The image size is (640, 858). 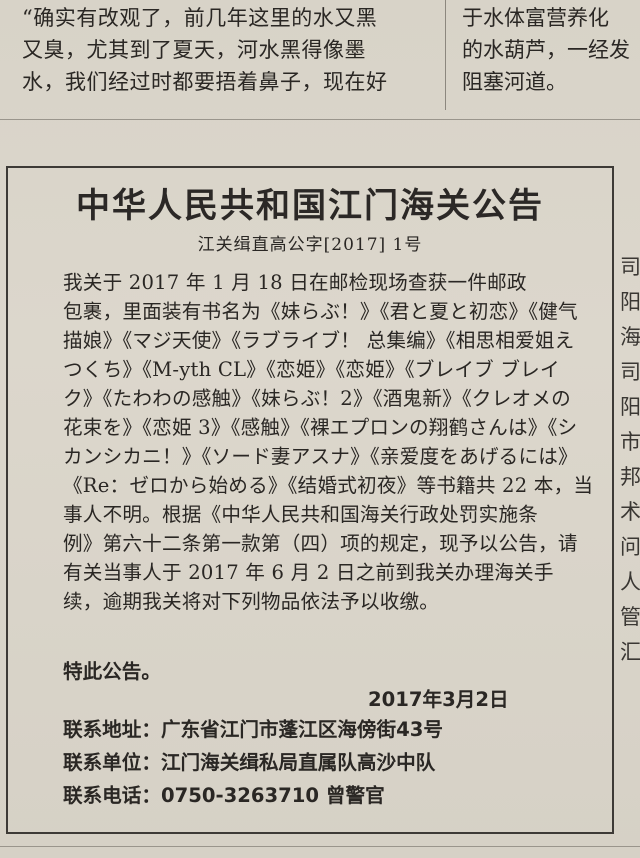 What do you see at coordinates (319, 340) in the screenshot?
I see `body-line: 描娘》《マジ天使》《ラブライブ！ 总集编》《相思相爱姐え` at bounding box center [319, 340].